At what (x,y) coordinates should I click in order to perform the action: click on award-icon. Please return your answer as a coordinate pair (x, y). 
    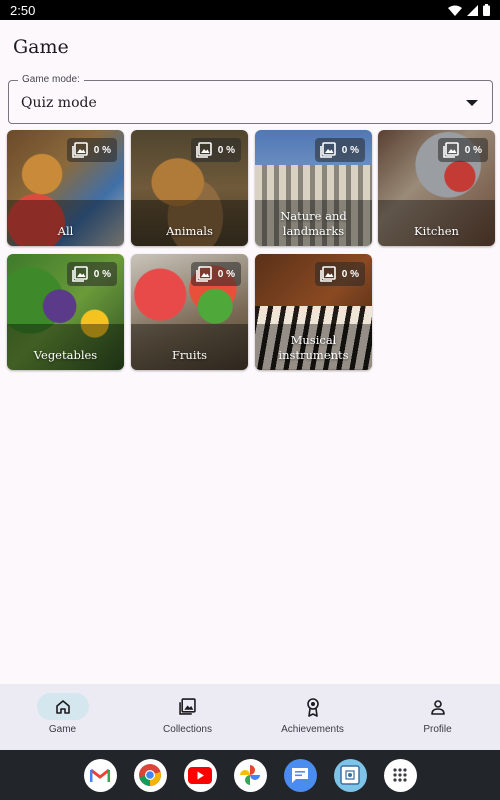
    Looking at the image, I should click on (312, 707).